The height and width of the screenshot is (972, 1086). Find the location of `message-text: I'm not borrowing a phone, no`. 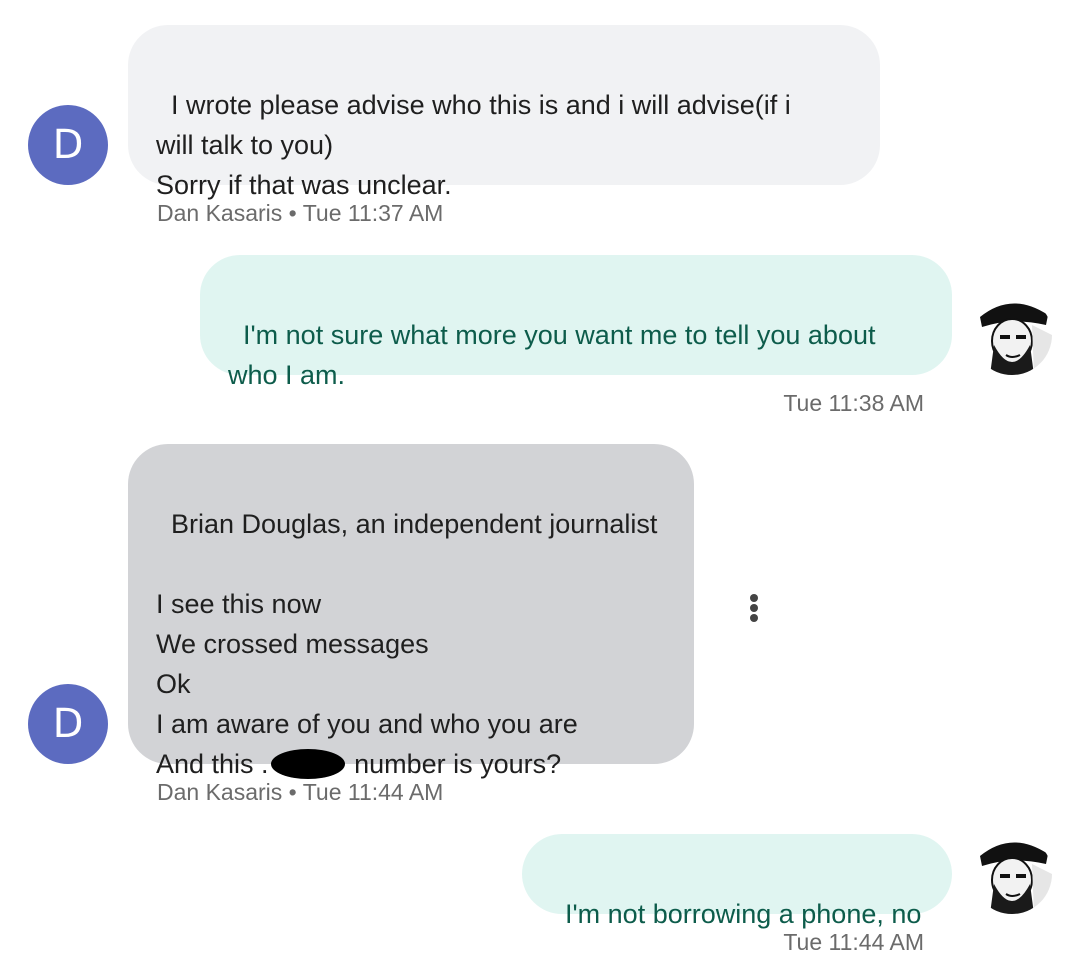

message-text: I'm not borrowing a phone, no is located at coordinates (743, 914).